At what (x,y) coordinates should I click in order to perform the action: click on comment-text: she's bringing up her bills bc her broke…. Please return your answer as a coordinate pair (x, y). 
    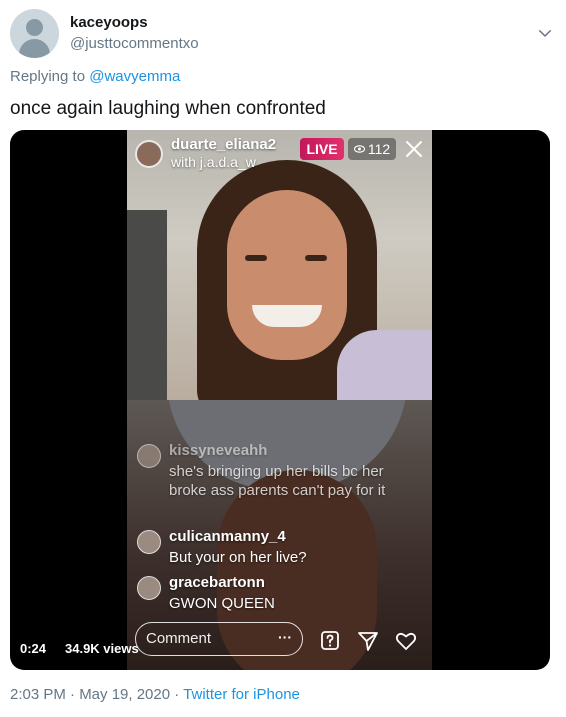
    Looking at the image, I should click on (277, 481).